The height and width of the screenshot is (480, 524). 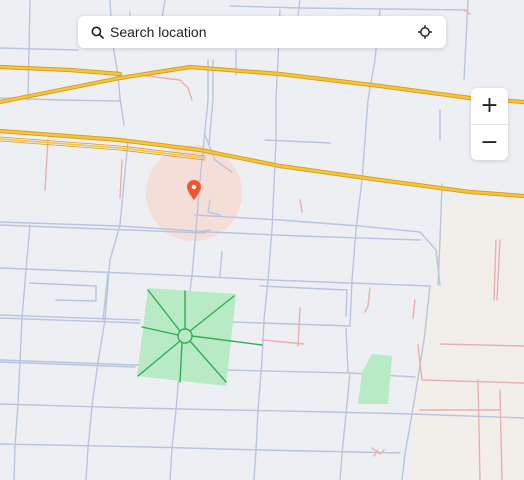 I want to click on zoom-out-button: −, so click(x=489, y=142).